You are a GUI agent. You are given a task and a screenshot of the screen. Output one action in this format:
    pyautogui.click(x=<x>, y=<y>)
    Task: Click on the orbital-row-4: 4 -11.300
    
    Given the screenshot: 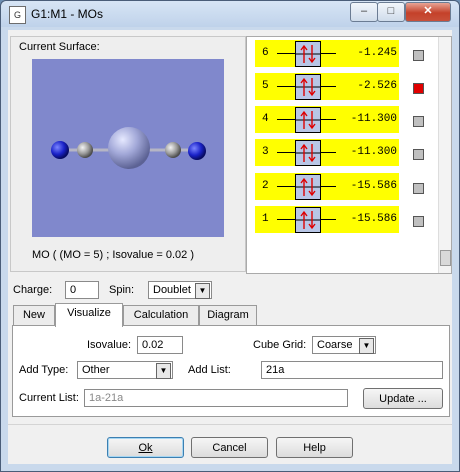 What is the action you would take?
    pyautogui.click(x=327, y=119)
    